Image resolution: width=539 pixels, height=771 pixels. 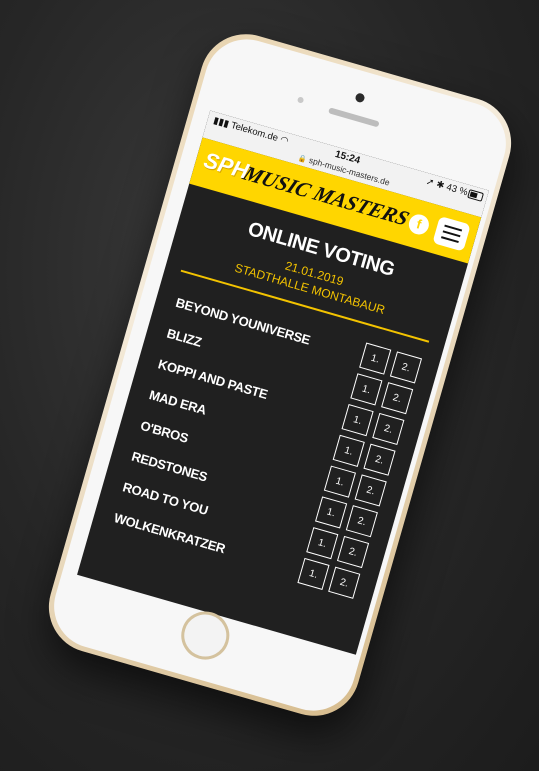 I want to click on speaker-grille, so click(x=354, y=117).